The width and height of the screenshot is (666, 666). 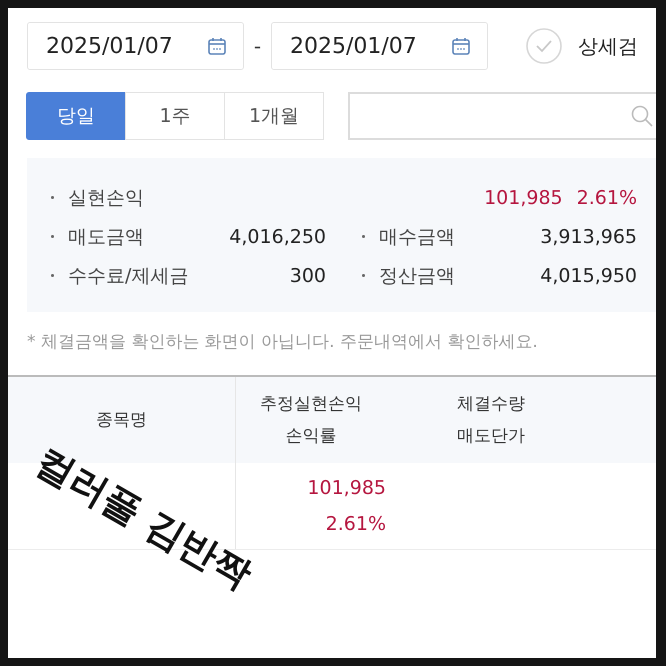 What do you see at coordinates (523, 197) in the screenshot?
I see `summary-value: 101,985` at bounding box center [523, 197].